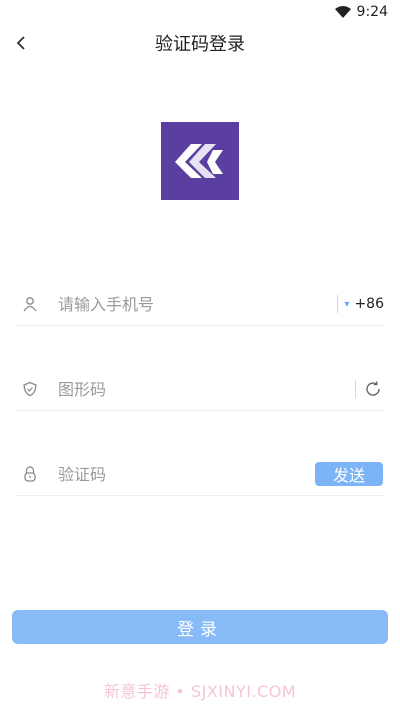  I want to click on status-bar: 9:24, so click(200, 12).